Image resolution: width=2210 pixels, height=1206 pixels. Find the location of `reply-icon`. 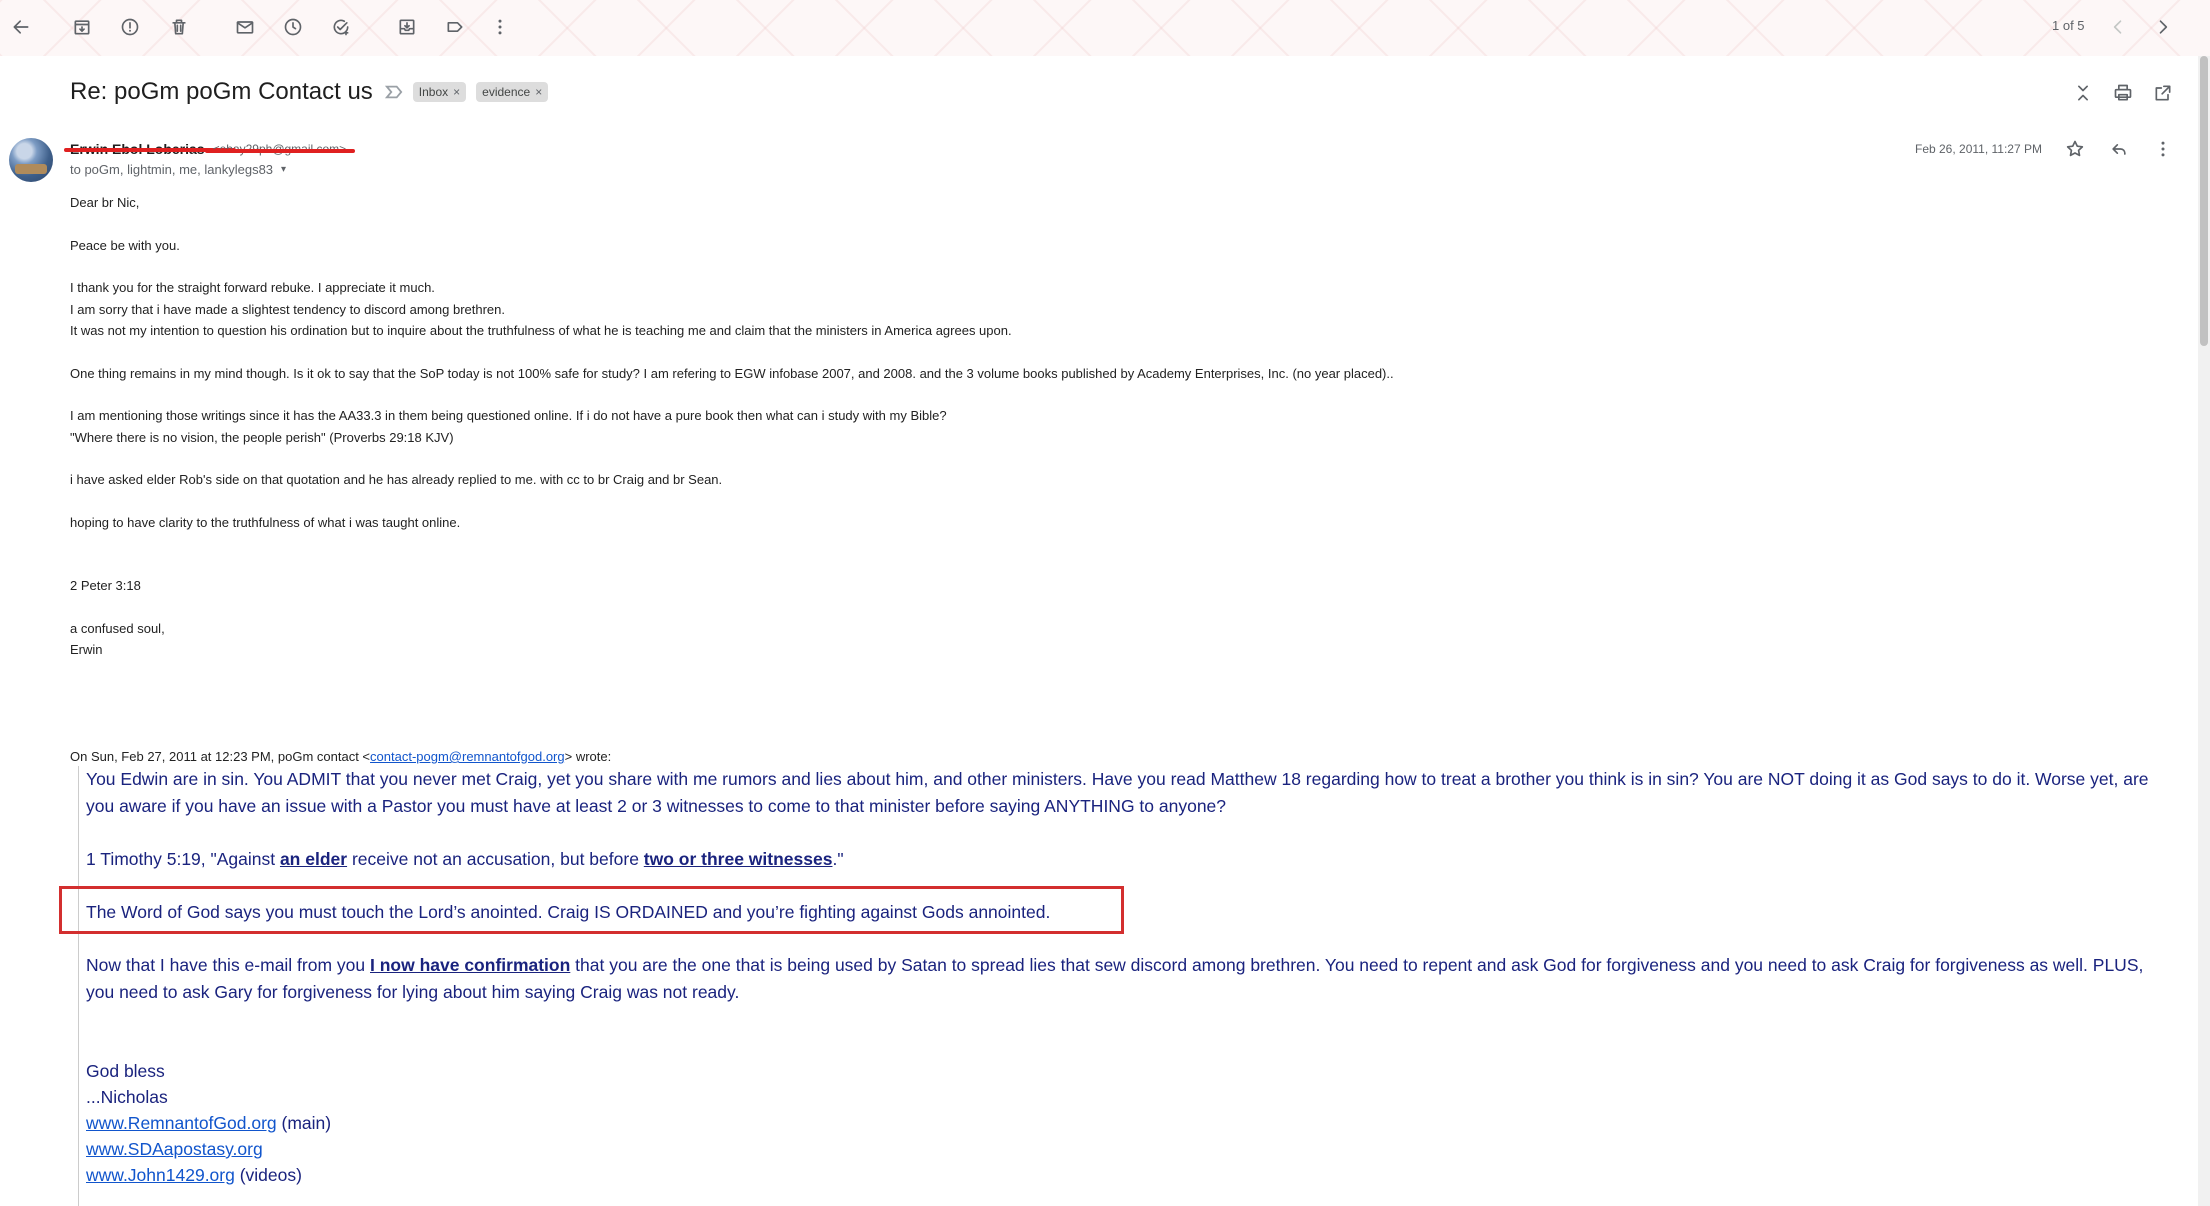

reply-icon is located at coordinates (2119, 149).